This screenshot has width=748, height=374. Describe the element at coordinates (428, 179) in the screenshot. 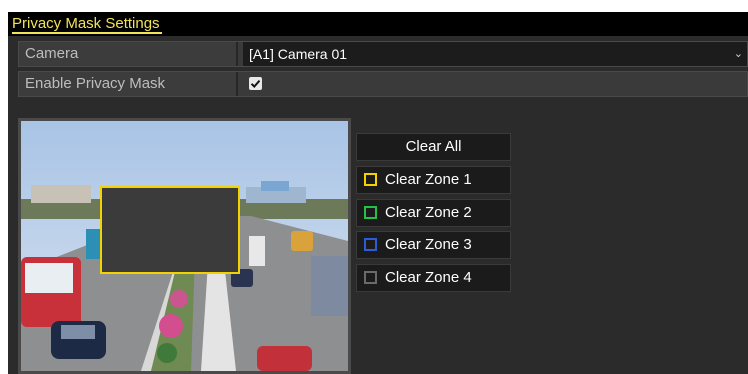

I see `clear-zone-1-label: Clear Zone 1` at that location.